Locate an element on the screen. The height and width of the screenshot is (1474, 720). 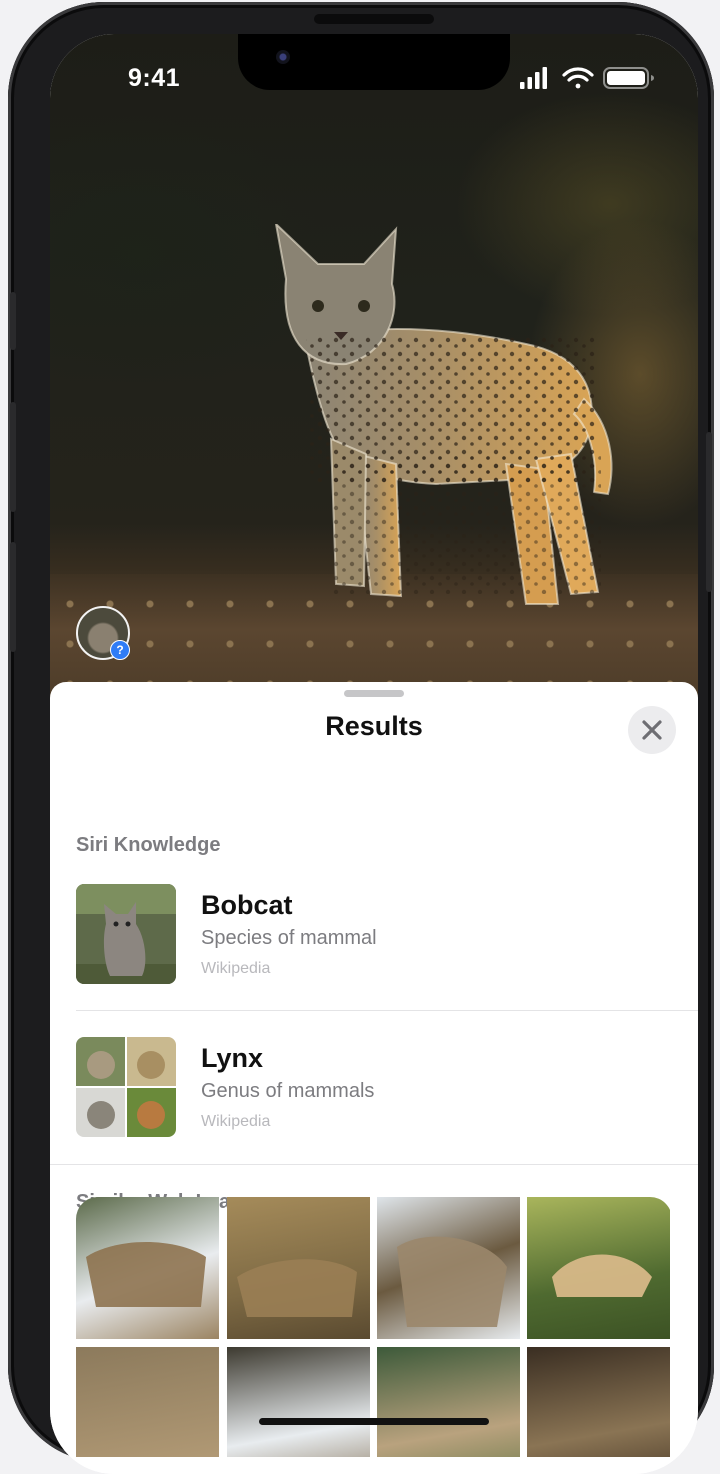
sheet-title: Results is located at coordinates (374, 726).